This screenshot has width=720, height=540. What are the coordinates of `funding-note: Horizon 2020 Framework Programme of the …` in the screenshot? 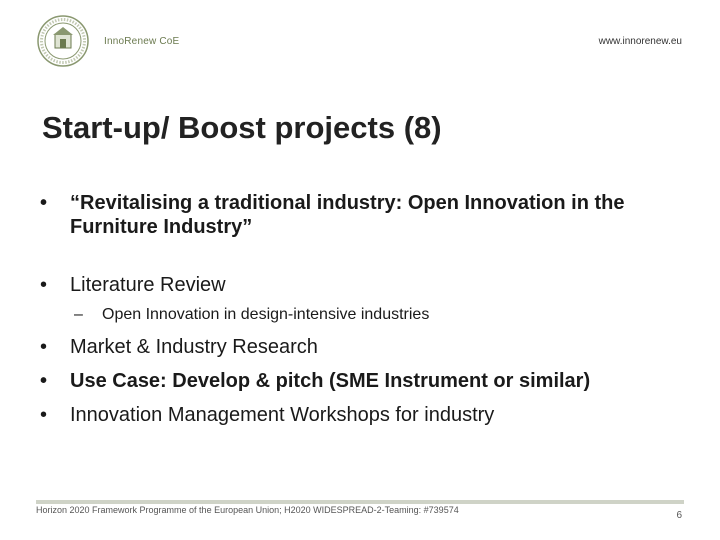 It's located at (247, 510).